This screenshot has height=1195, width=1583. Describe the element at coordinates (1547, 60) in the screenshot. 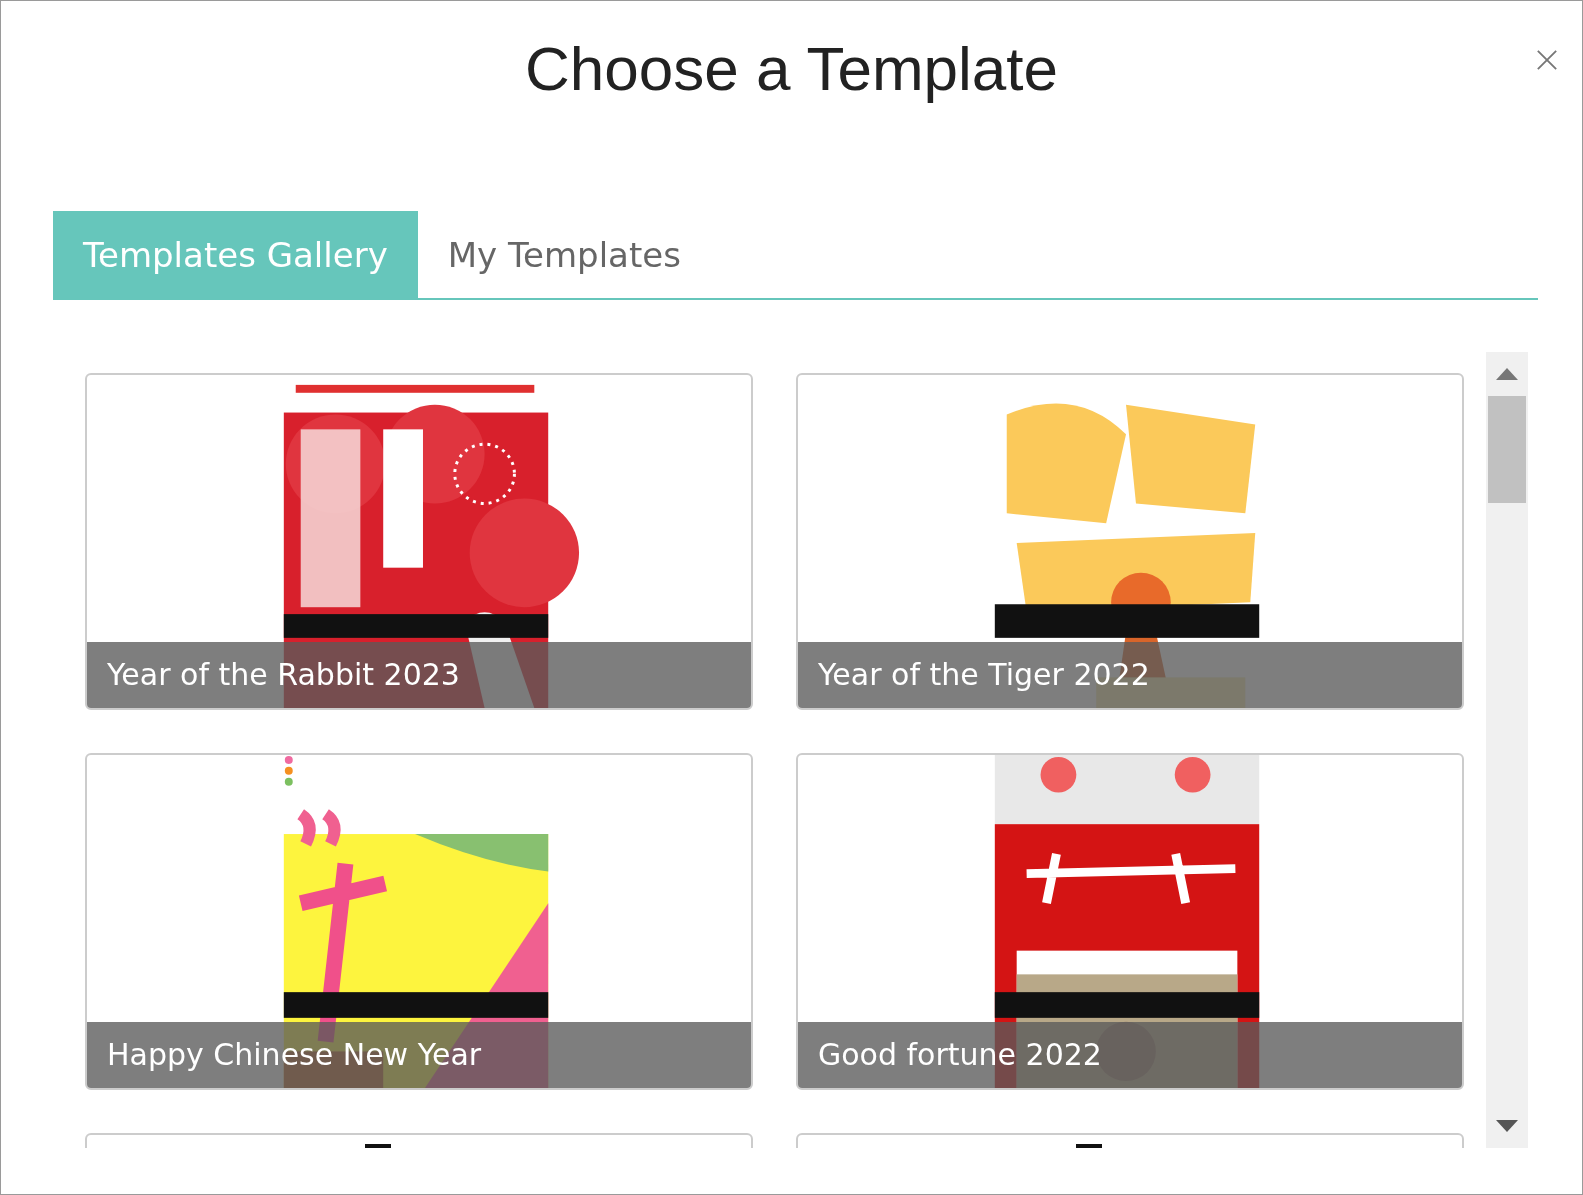

I see `close-icon` at that location.